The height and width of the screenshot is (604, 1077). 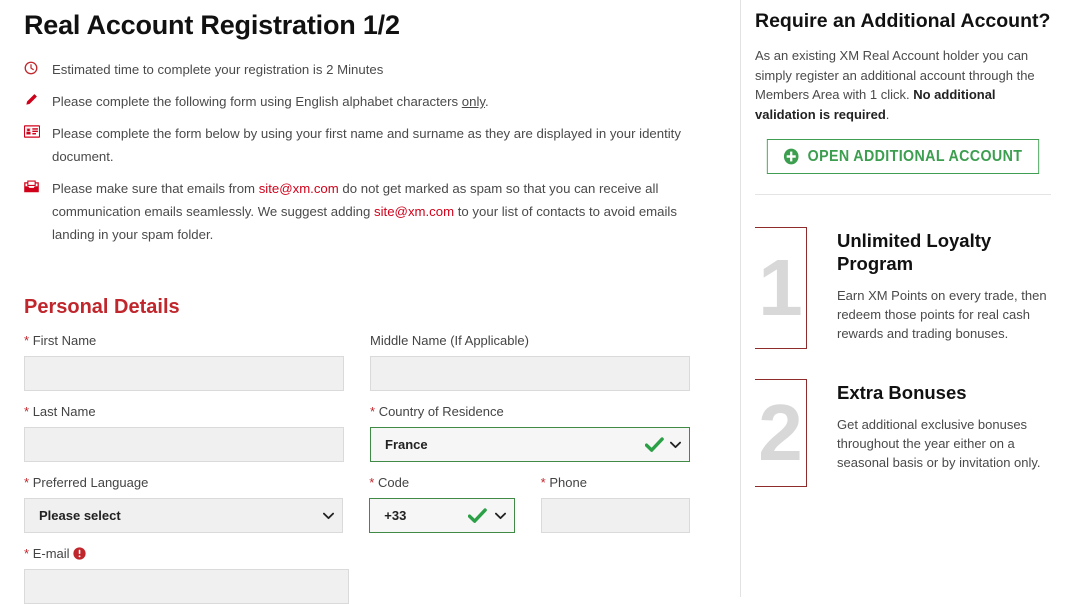 I want to click on country-select-value: France, so click(x=406, y=444).